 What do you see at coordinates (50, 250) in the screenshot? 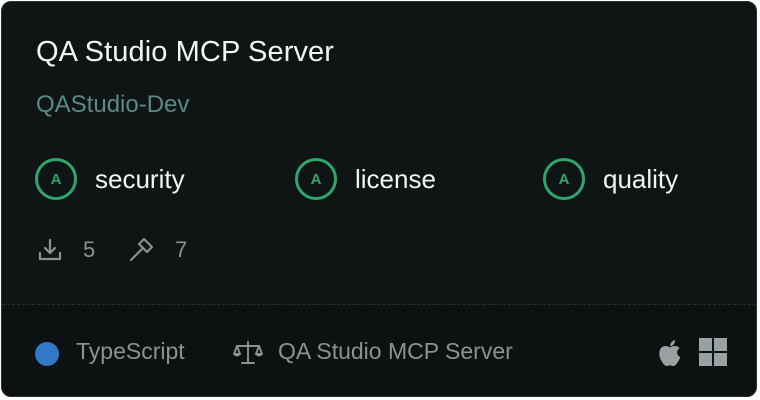
I see `download-icon` at bounding box center [50, 250].